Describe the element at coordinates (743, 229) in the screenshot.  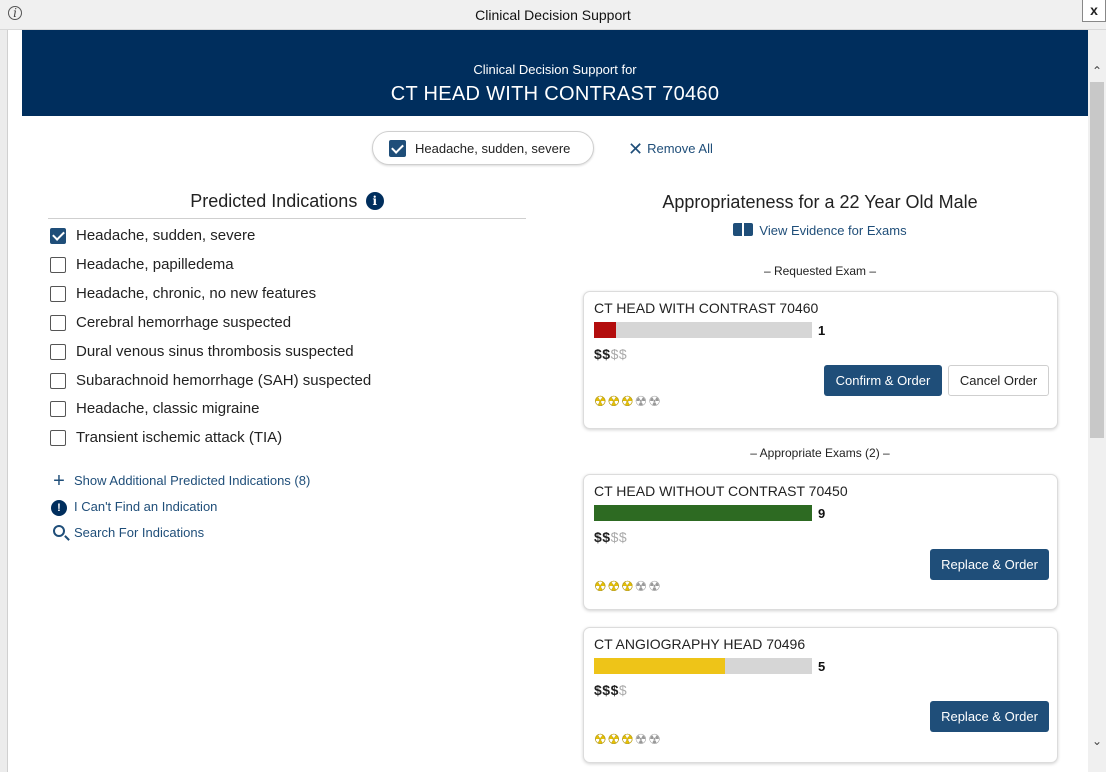
I see `book-icon` at that location.